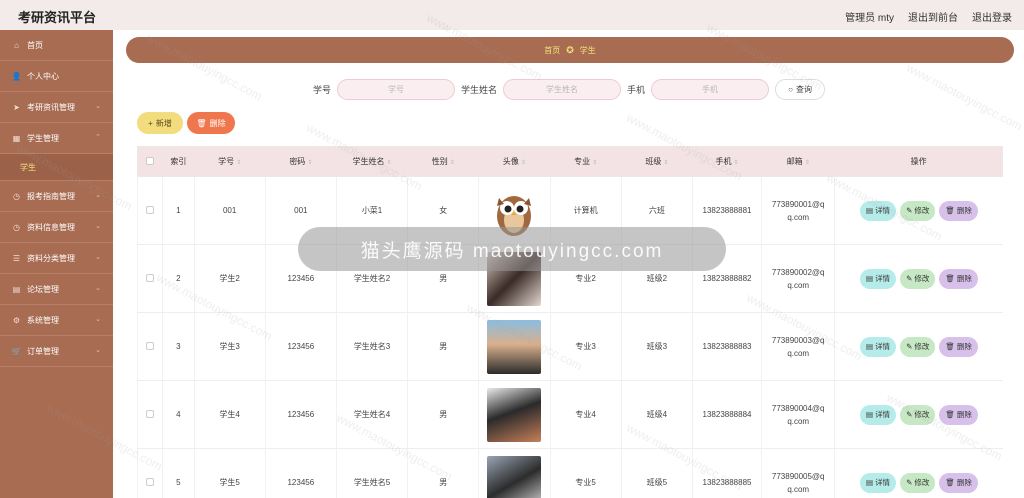 This screenshot has height=498, width=1024. Describe the element at coordinates (178, 210) in the screenshot. I see `cell-index: 1` at that location.